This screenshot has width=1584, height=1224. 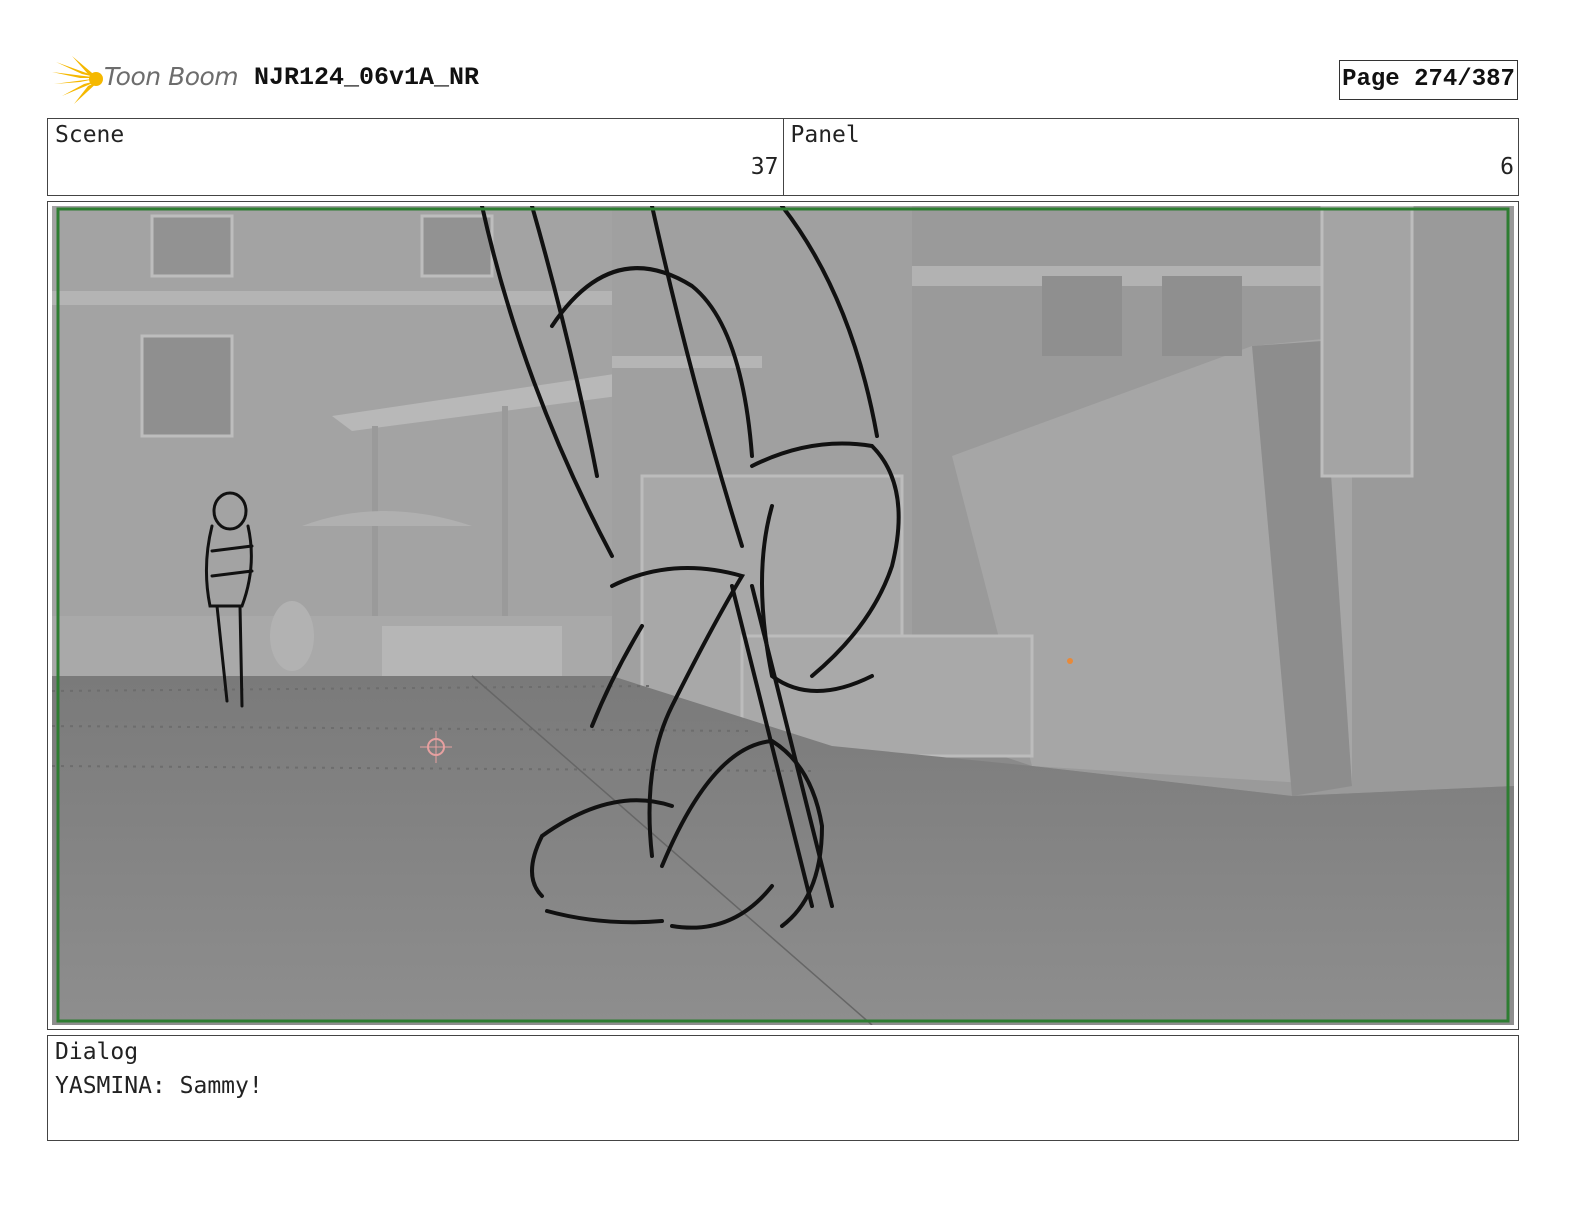 What do you see at coordinates (97, 1052) in the screenshot?
I see `dialog-label: Dialog` at bounding box center [97, 1052].